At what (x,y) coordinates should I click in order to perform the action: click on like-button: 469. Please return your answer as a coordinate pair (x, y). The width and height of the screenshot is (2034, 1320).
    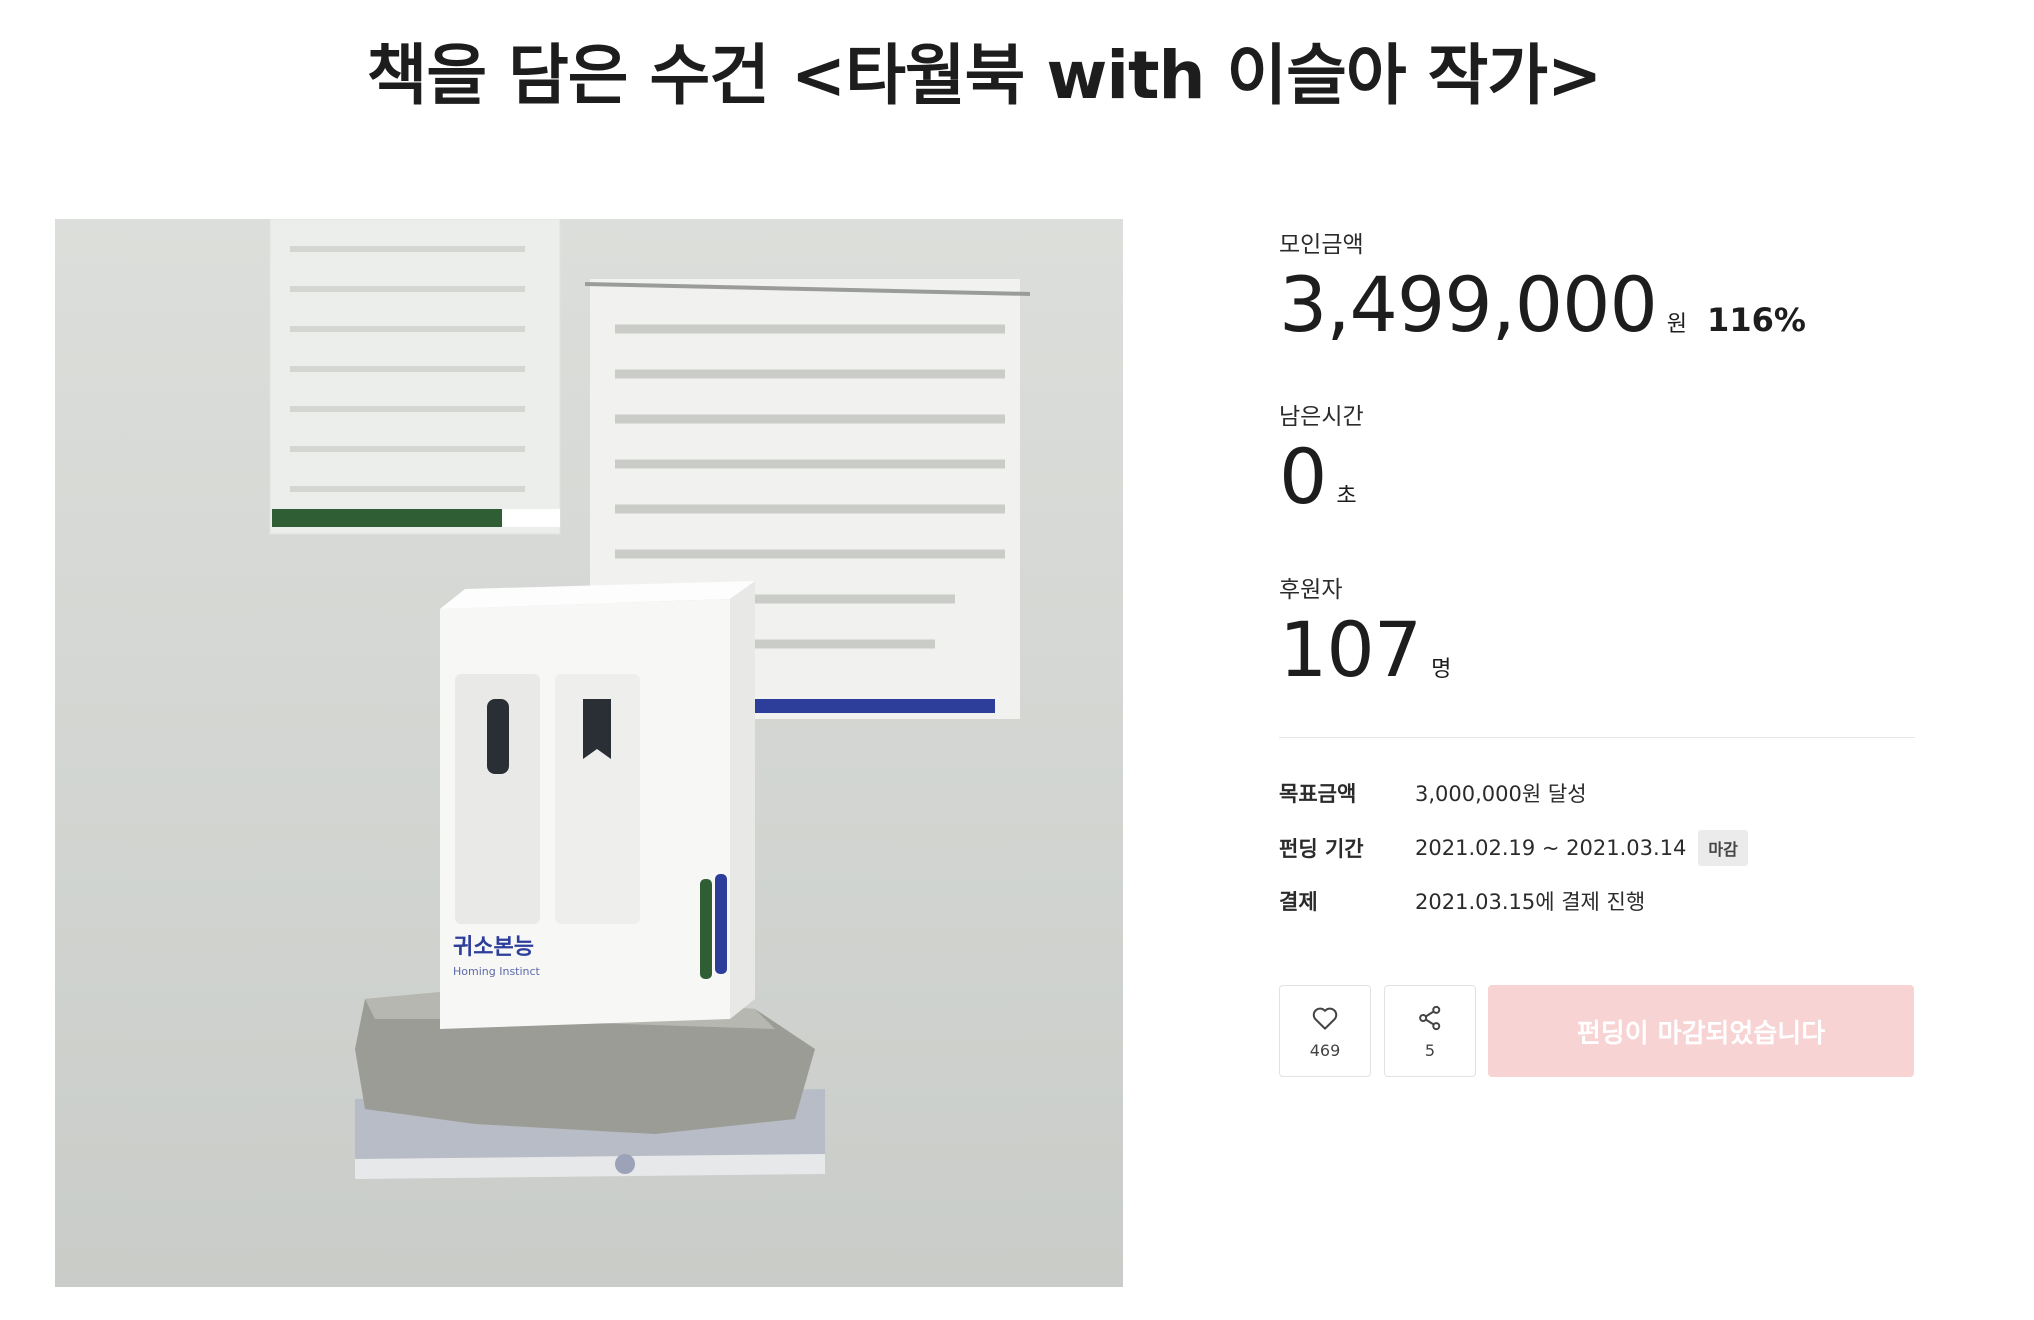
    Looking at the image, I should click on (1325, 1031).